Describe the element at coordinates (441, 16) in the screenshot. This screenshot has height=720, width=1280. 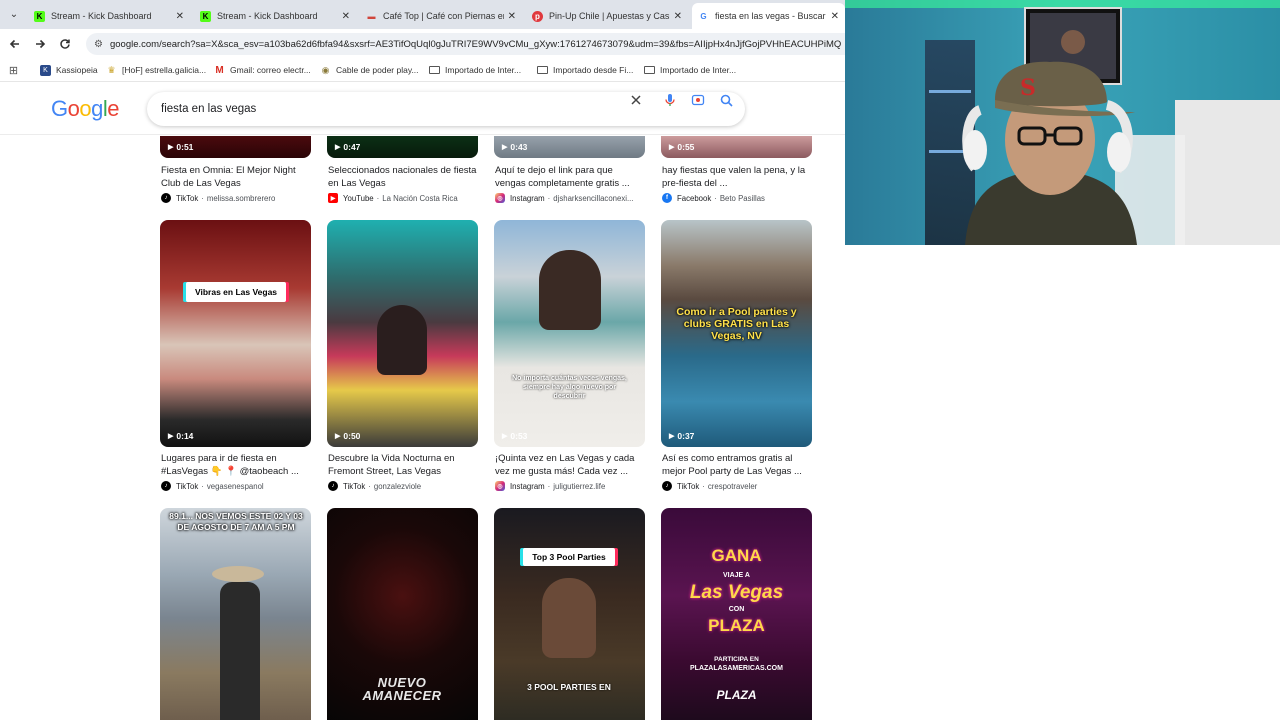
I see `tab-cafe-top: ▬ Café Top | Café con Piernas en ... ✕` at that location.